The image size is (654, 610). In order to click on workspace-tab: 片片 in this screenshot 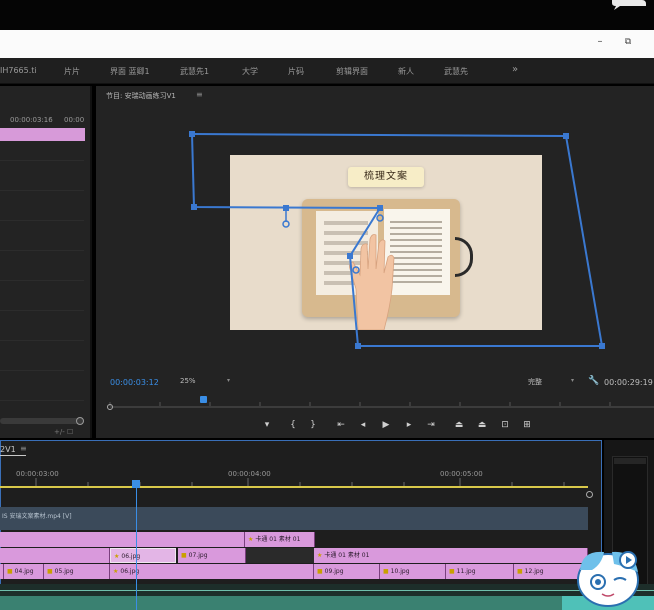, I will do `click(72, 71)`.